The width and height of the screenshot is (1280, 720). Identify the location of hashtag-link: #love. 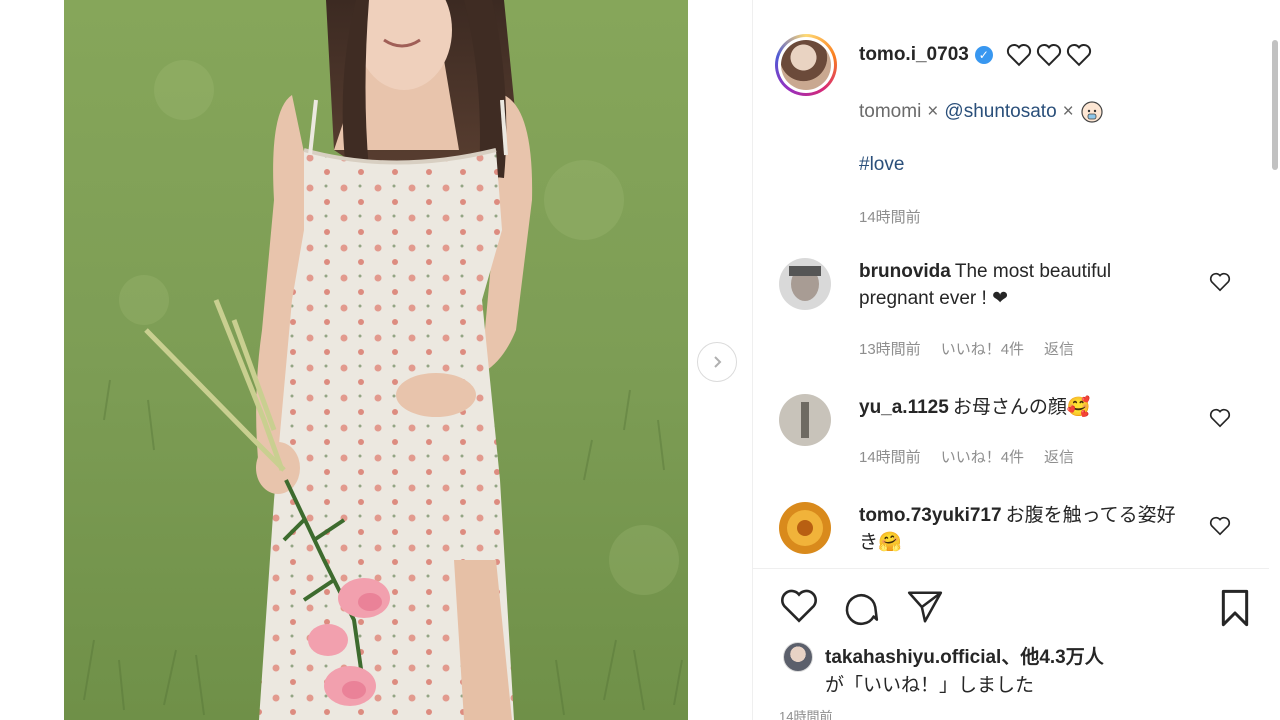
(881, 165).